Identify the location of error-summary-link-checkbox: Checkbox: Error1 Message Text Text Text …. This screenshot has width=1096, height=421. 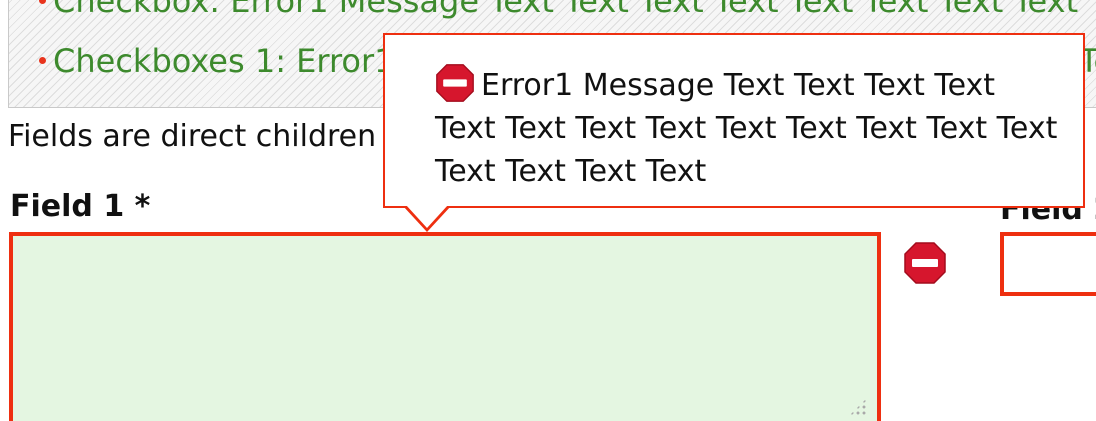
(567, 8).